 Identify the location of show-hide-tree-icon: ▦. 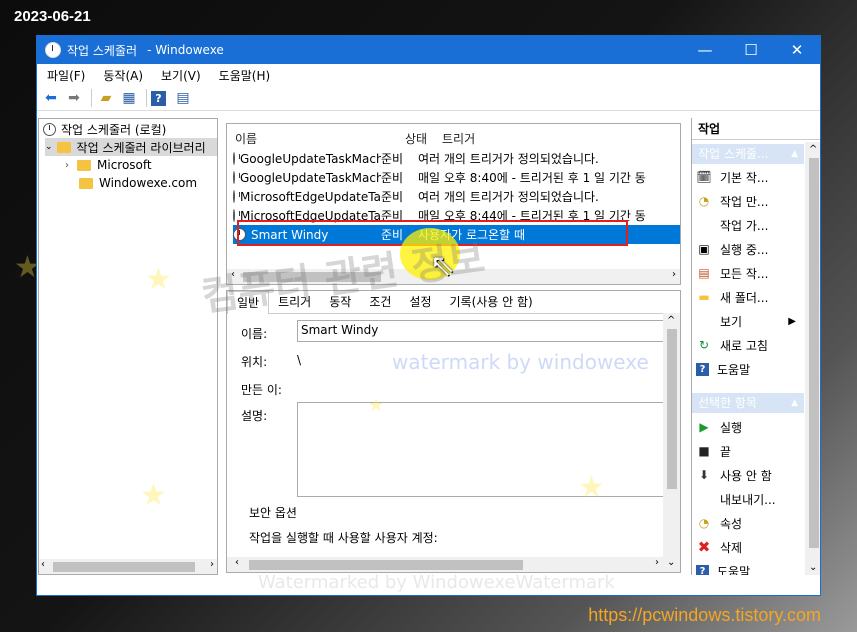
(129, 98).